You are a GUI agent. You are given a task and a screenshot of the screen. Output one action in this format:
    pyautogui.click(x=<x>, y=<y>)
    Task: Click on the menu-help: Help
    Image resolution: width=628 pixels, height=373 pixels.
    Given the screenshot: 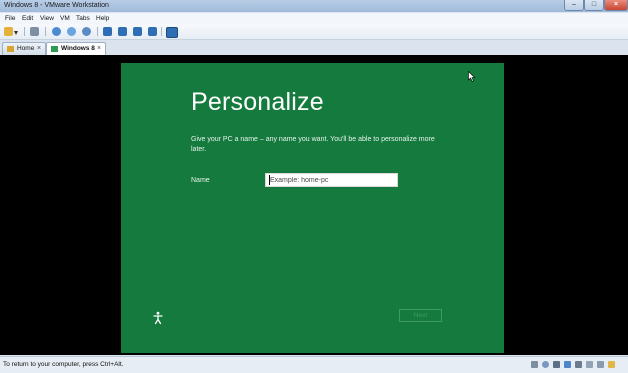 What is the action you would take?
    pyautogui.click(x=102, y=18)
    